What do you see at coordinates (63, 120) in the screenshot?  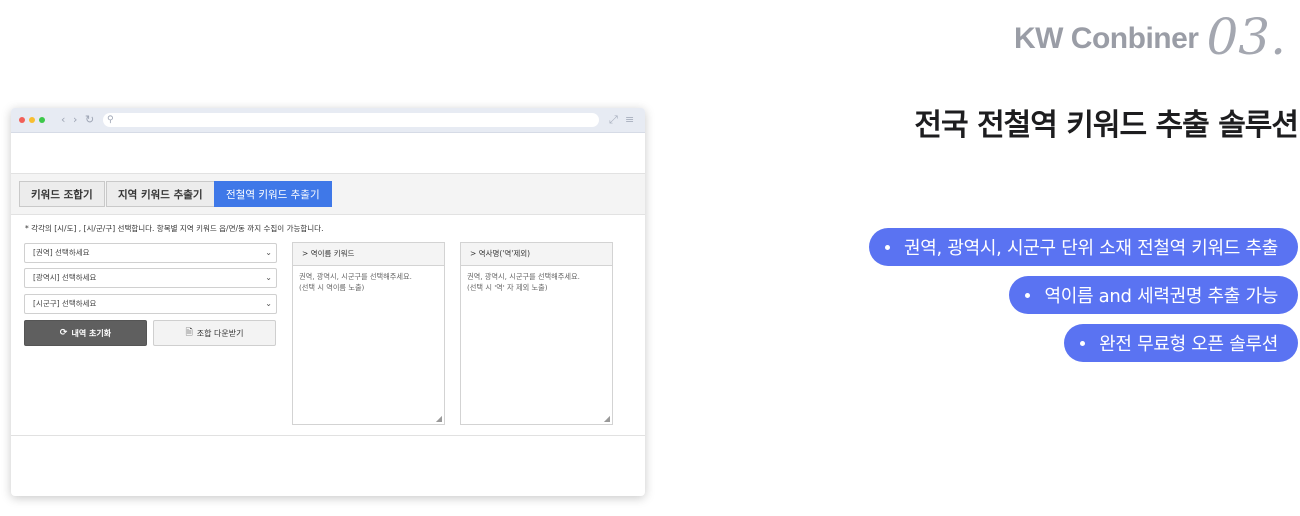 I see `back-icon: ‹` at bounding box center [63, 120].